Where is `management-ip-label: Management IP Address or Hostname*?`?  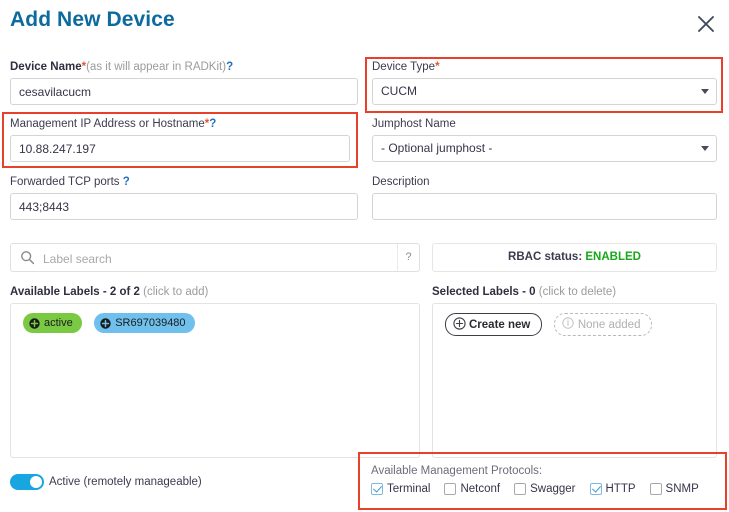
management-ip-label: Management IP Address or Hostname*? is located at coordinates (180, 124).